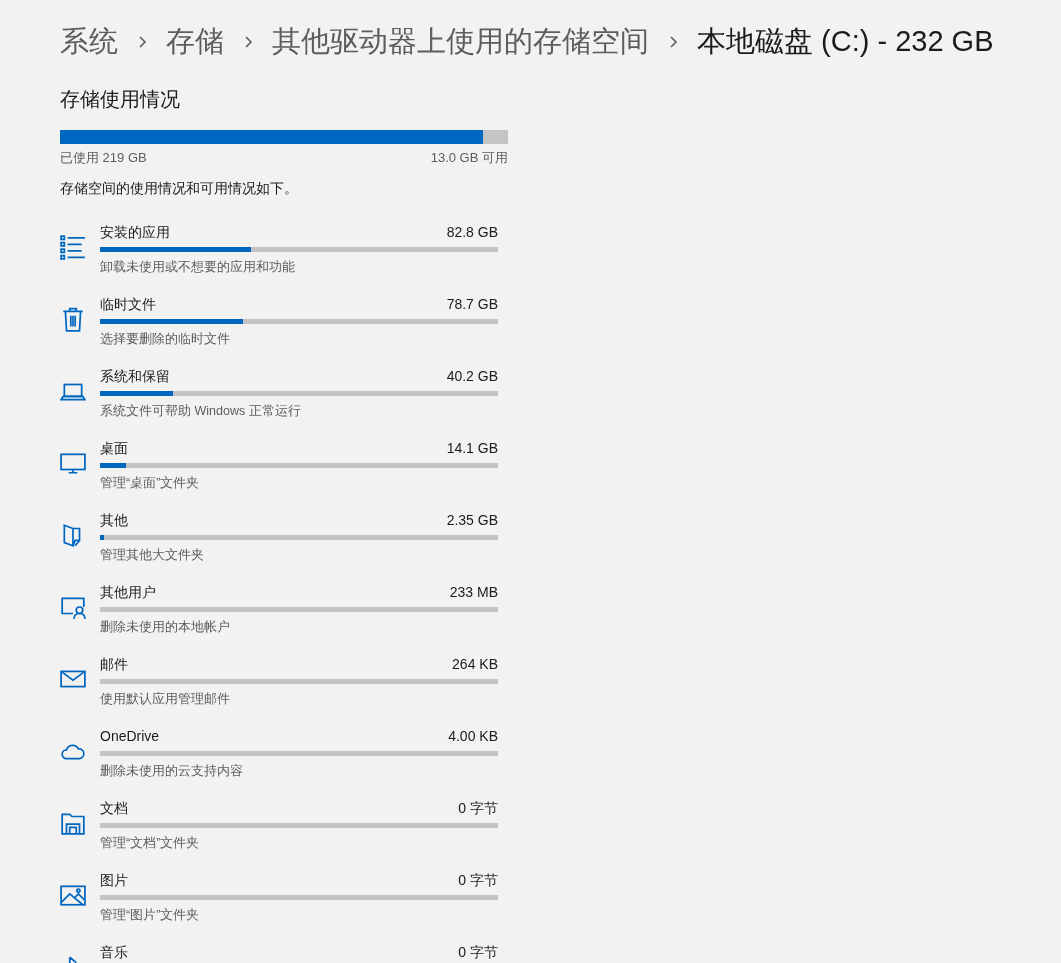 The width and height of the screenshot is (1061, 963). Describe the element at coordinates (103, 158) in the screenshot. I see `used-space-label: 已使用 219 GB` at that location.